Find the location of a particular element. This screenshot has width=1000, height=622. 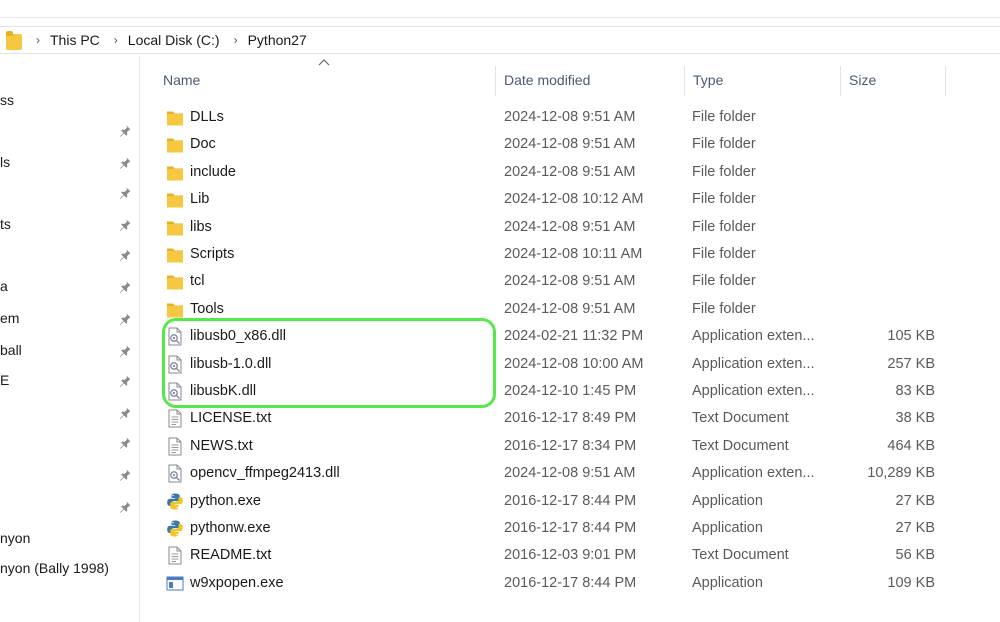

file-row: Lib 2024-12-08 10:12 AM File folder is located at coordinates (555, 199).